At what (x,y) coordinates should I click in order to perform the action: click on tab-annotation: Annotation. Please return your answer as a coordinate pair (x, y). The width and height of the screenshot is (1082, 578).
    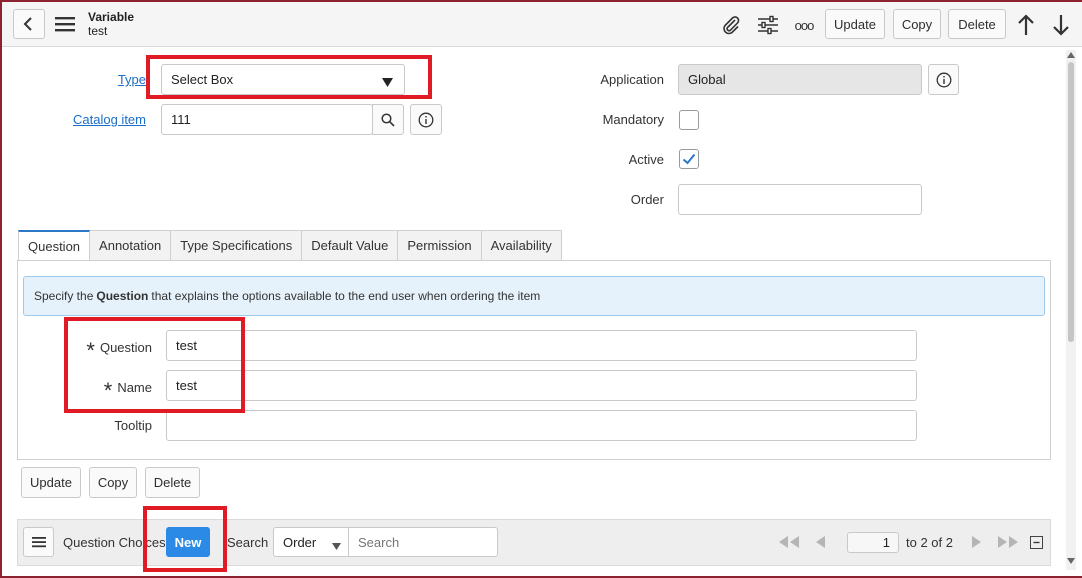
    Looking at the image, I should click on (131, 245).